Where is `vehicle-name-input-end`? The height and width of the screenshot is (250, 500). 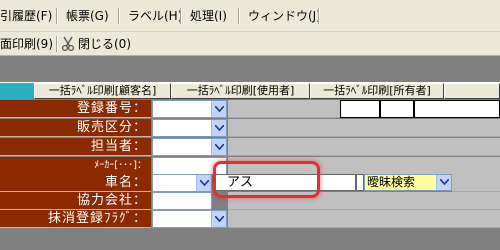 vehicle-name-input-end is located at coordinates (360, 182).